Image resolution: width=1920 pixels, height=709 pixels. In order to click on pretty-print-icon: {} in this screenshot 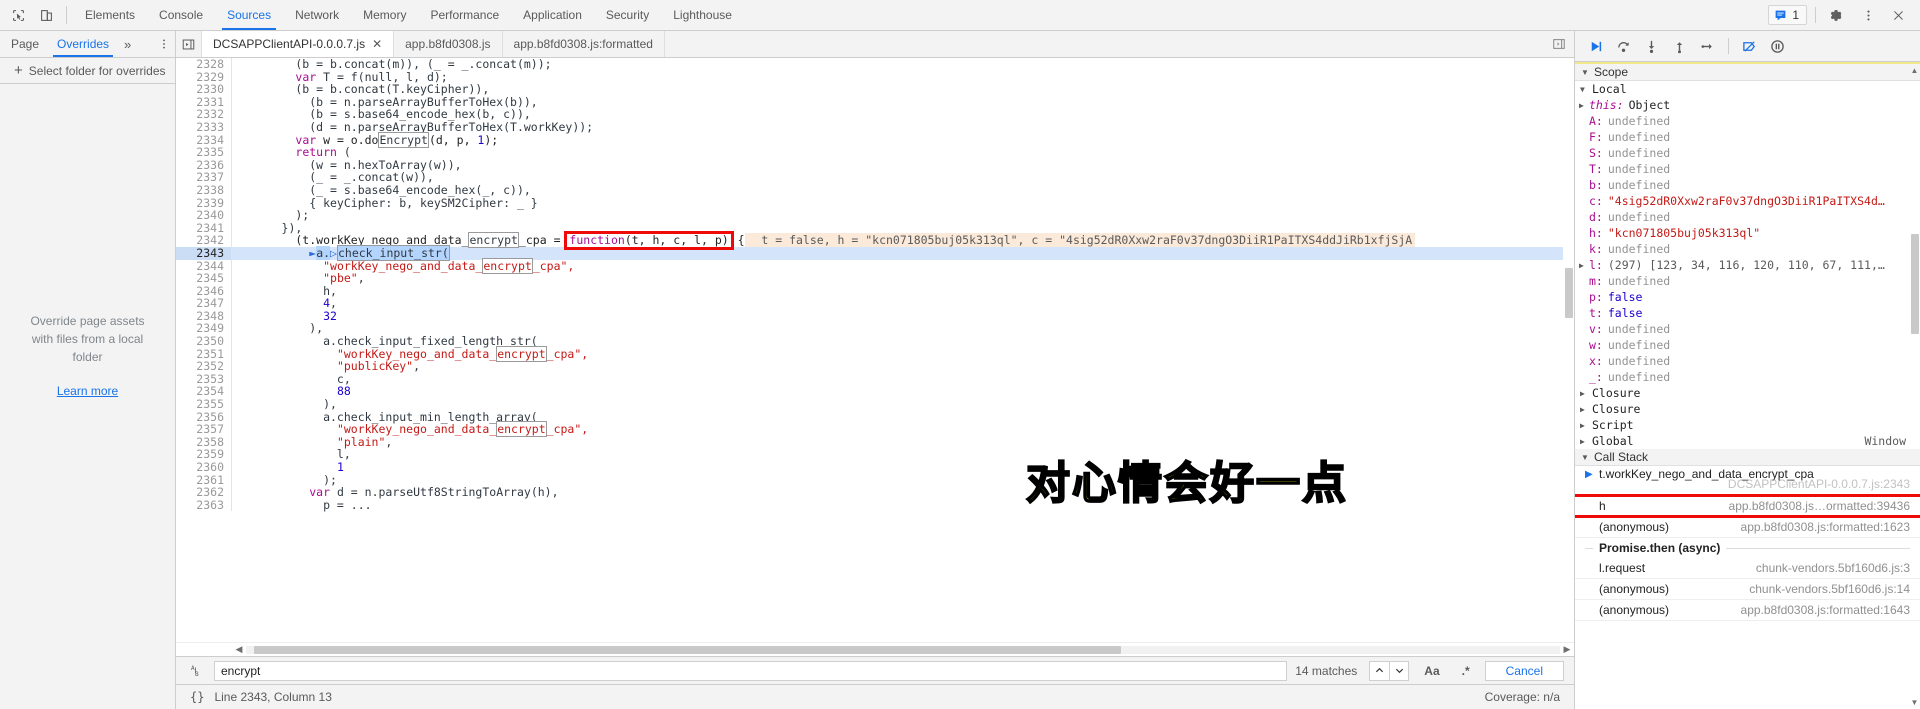, I will do `click(197, 697)`.